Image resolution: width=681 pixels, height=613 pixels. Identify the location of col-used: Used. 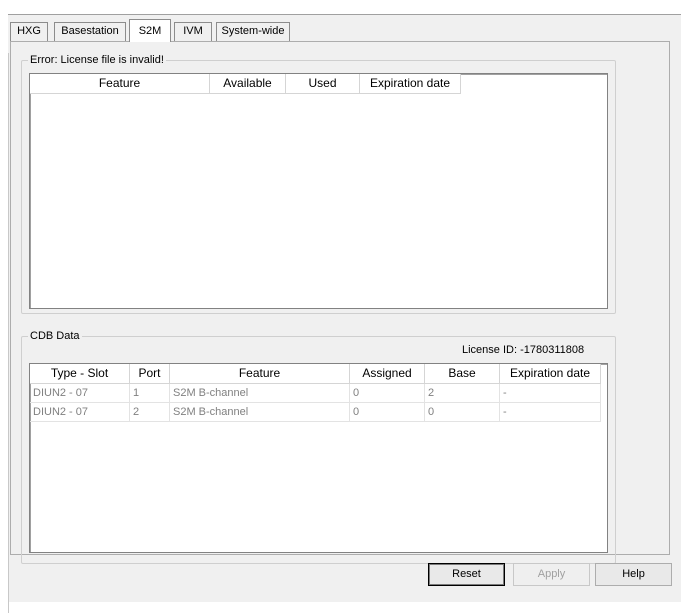
(323, 84).